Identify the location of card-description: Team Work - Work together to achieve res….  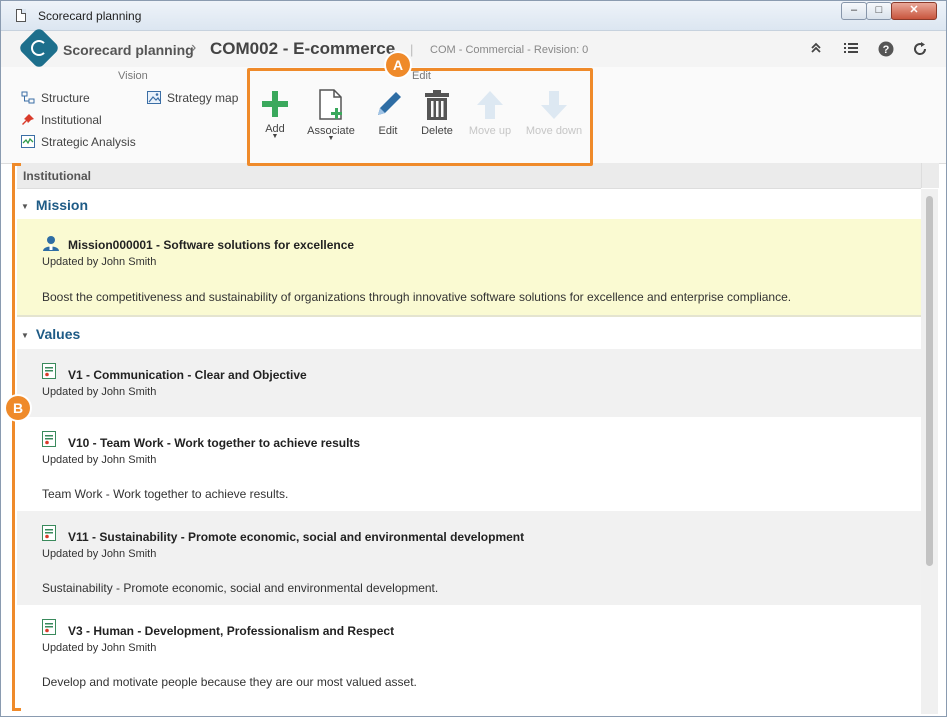
(165, 494).